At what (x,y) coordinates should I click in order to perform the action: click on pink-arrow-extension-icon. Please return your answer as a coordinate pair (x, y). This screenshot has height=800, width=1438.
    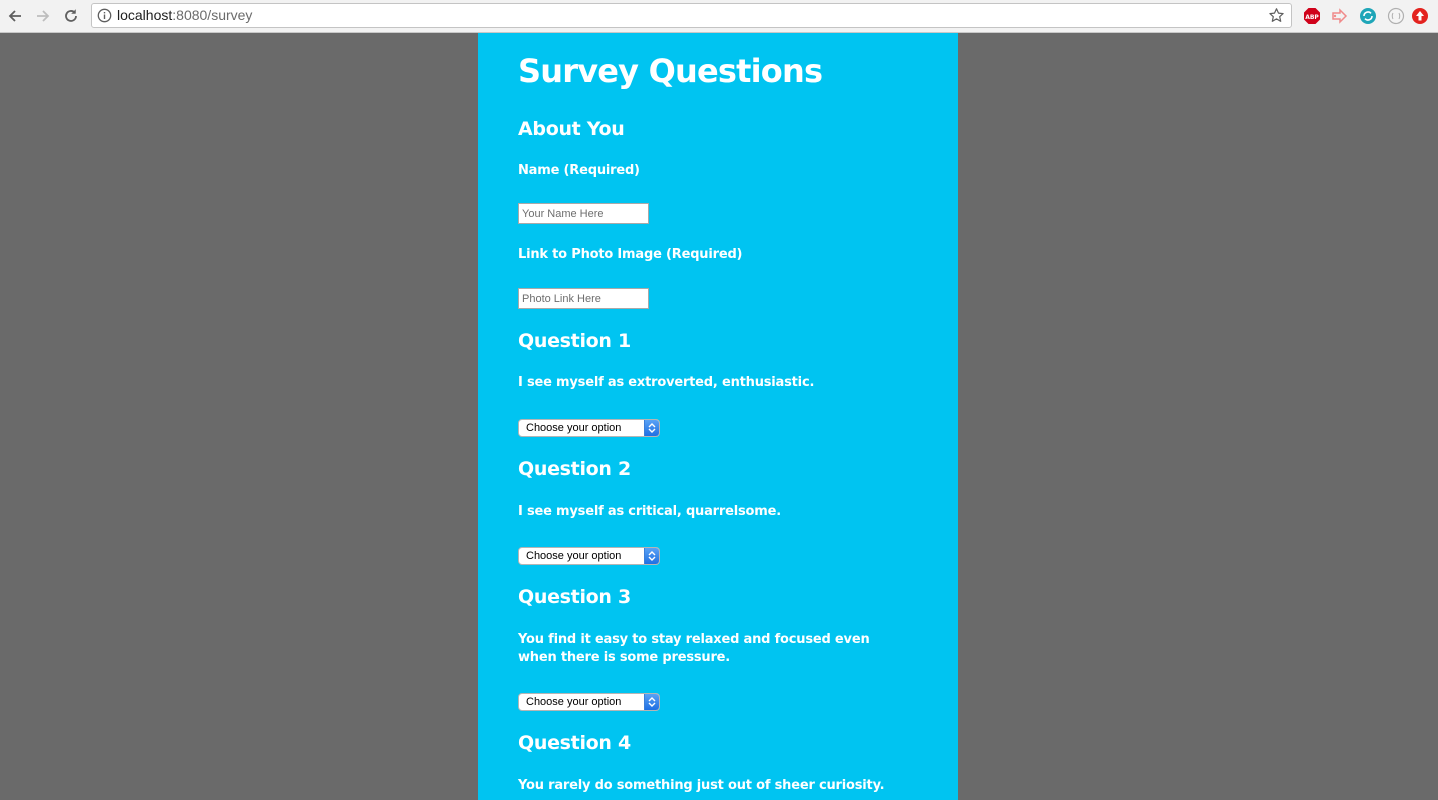
    Looking at the image, I should click on (1340, 16).